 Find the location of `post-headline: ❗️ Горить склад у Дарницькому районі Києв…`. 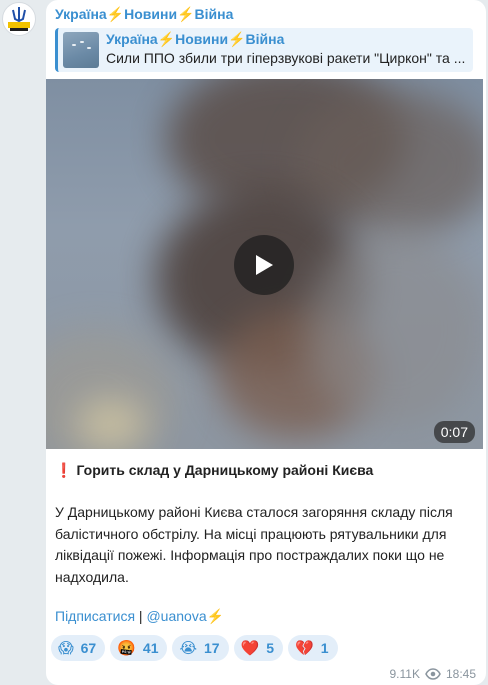

post-headline: ❗️ Горить склад у Дарницькому районі Києв… is located at coordinates (214, 470).